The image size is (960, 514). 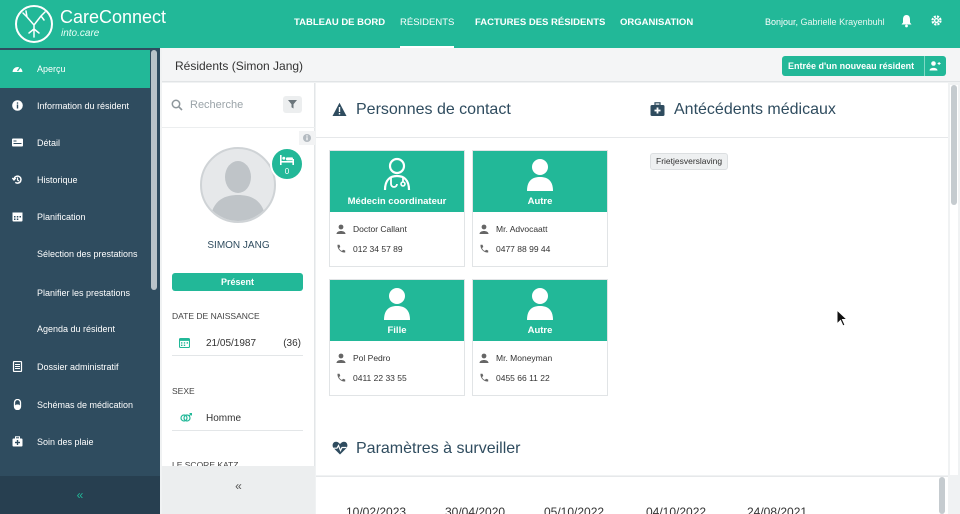 I want to click on section-divider, so click(x=632, y=137).